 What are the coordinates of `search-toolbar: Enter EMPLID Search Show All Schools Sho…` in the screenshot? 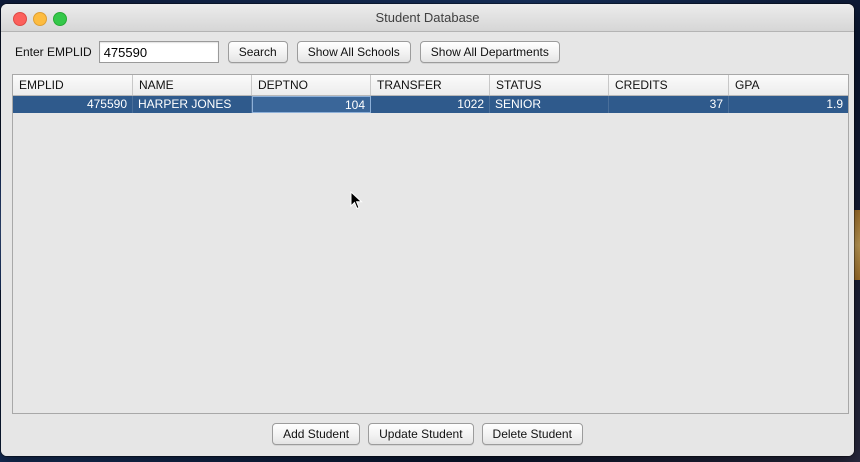 It's located at (287, 52).